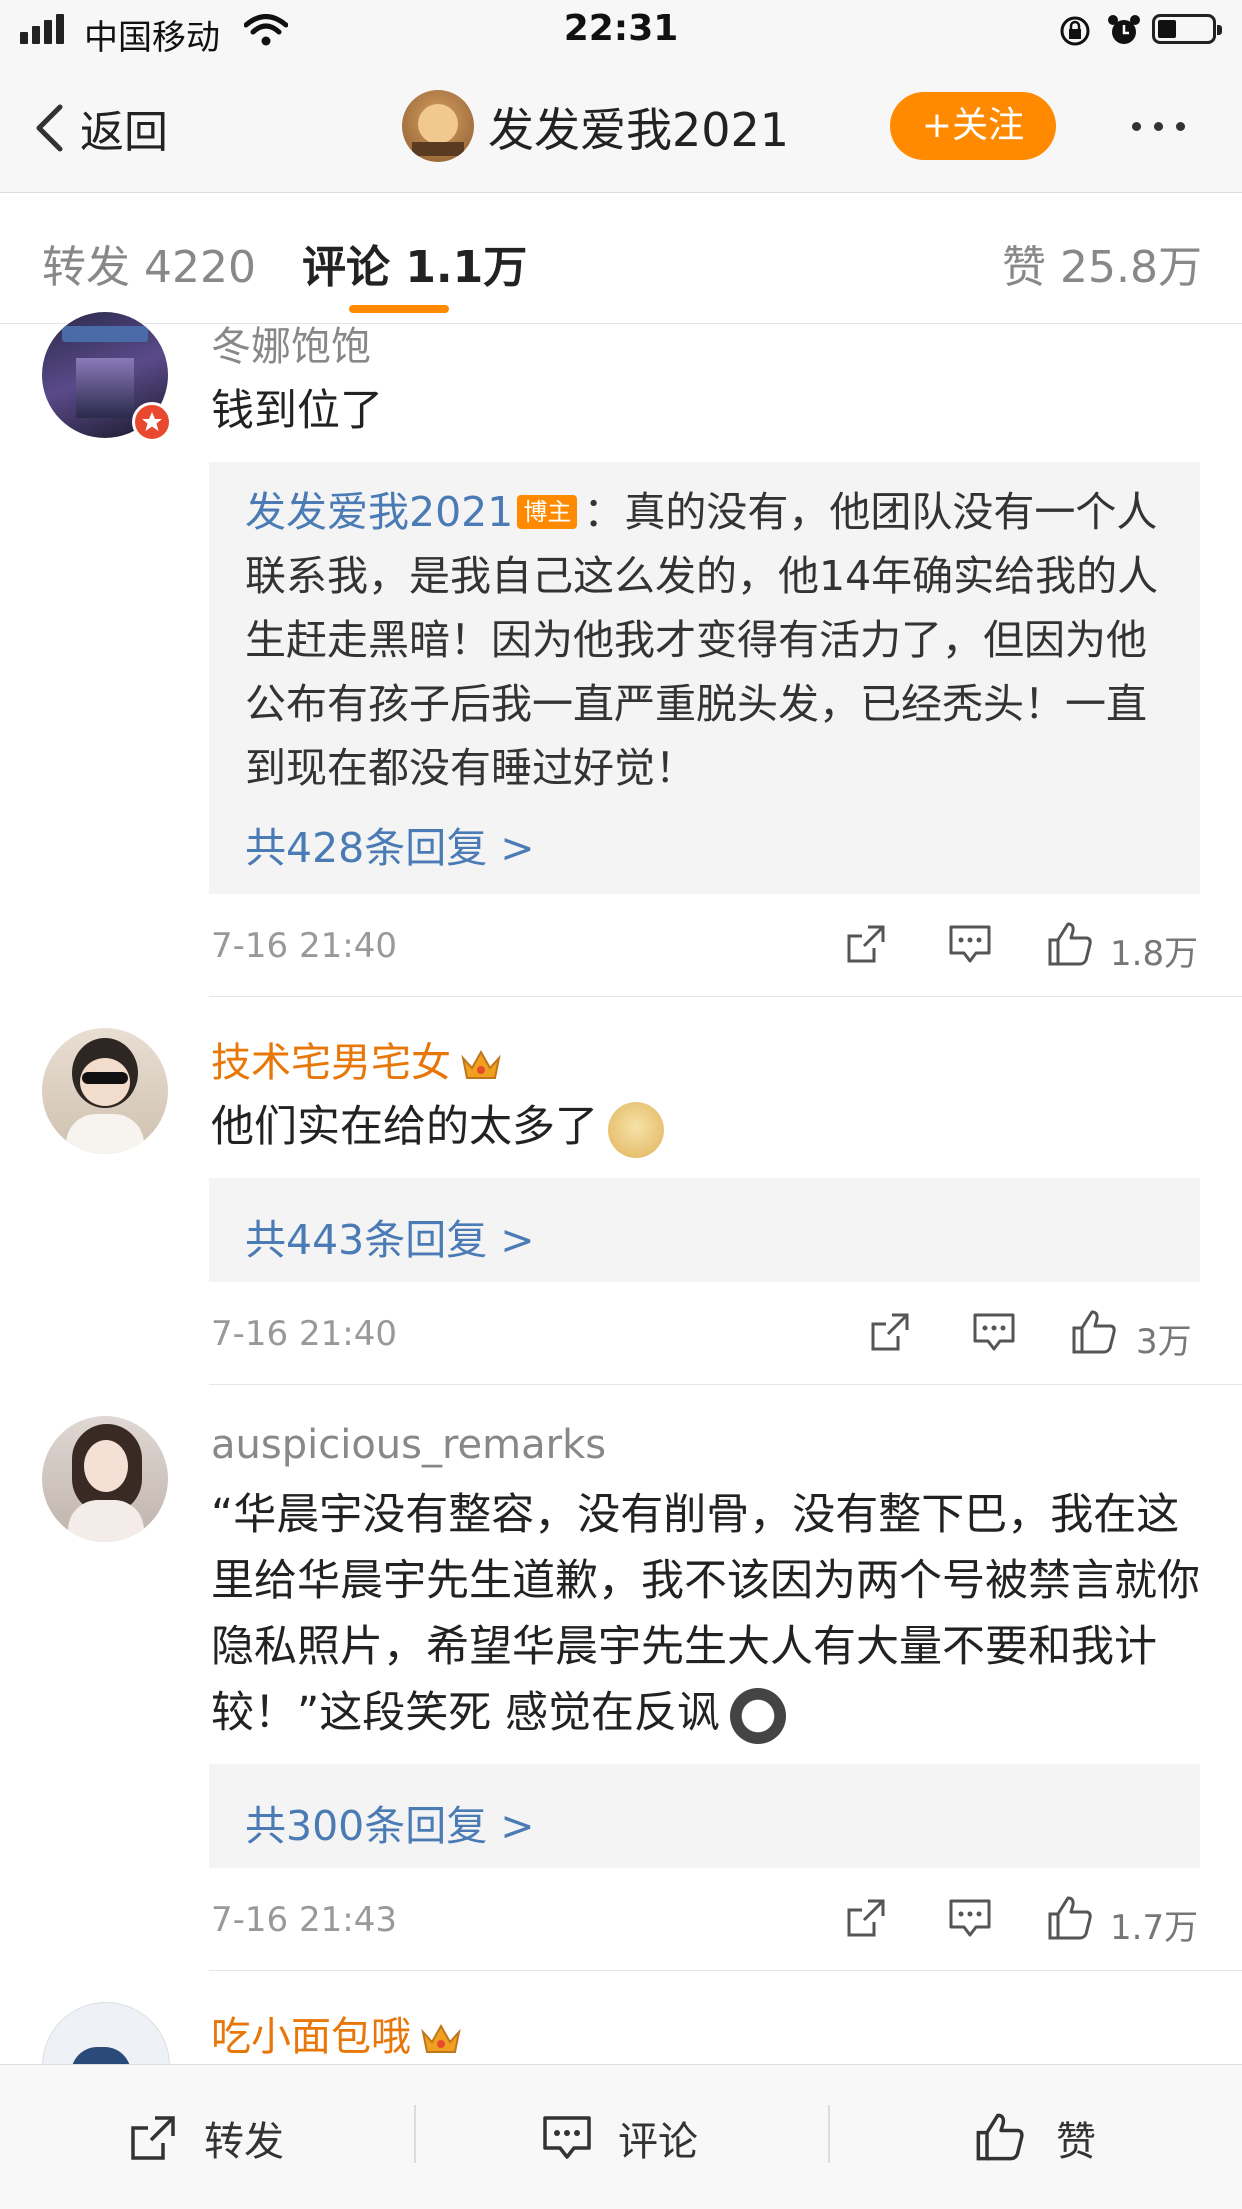 This screenshot has width=1242, height=2209. I want to click on reply-count-link: 共428条回复 >, so click(390, 844).